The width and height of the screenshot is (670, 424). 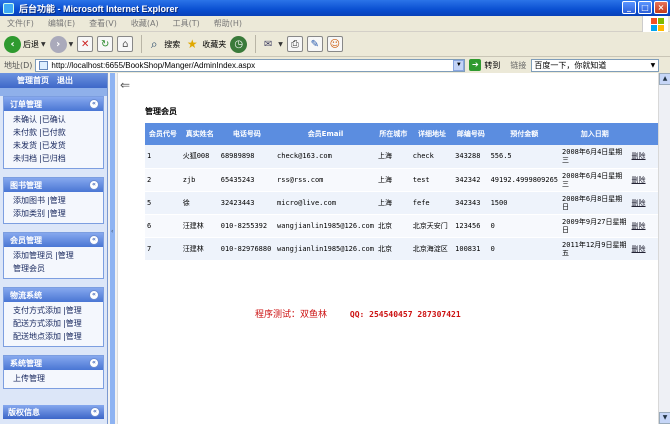 I want to click on nav-link: 支付方式添加, so click(x=37, y=310).